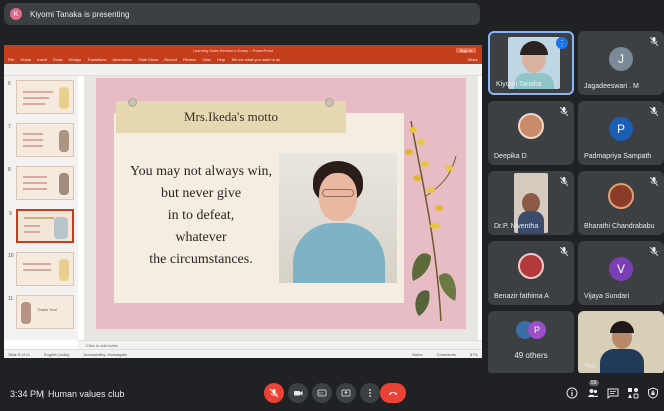 The height and width of the screenshot is (411, 664). What do you see at coordinates (562, 43) in the screenshot?
I see `more-options-icon: ⋮` at bounding box center [562, 43].